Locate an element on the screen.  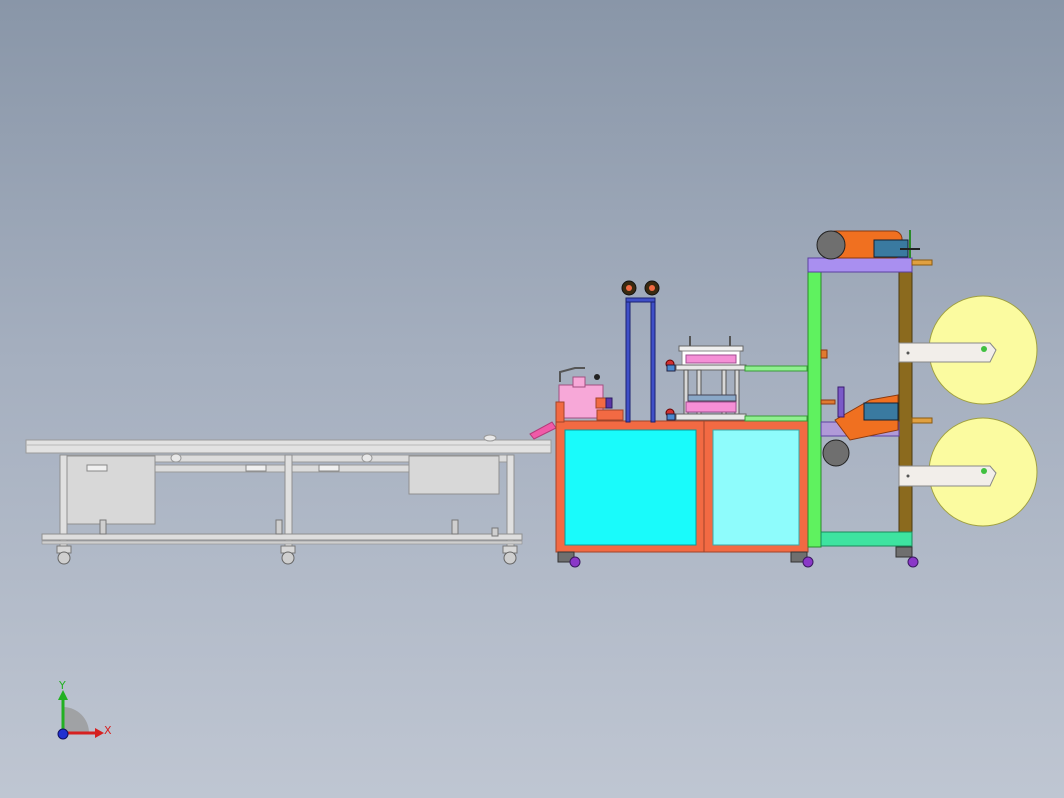
transfer-chute is located at coordinates (543, 430).